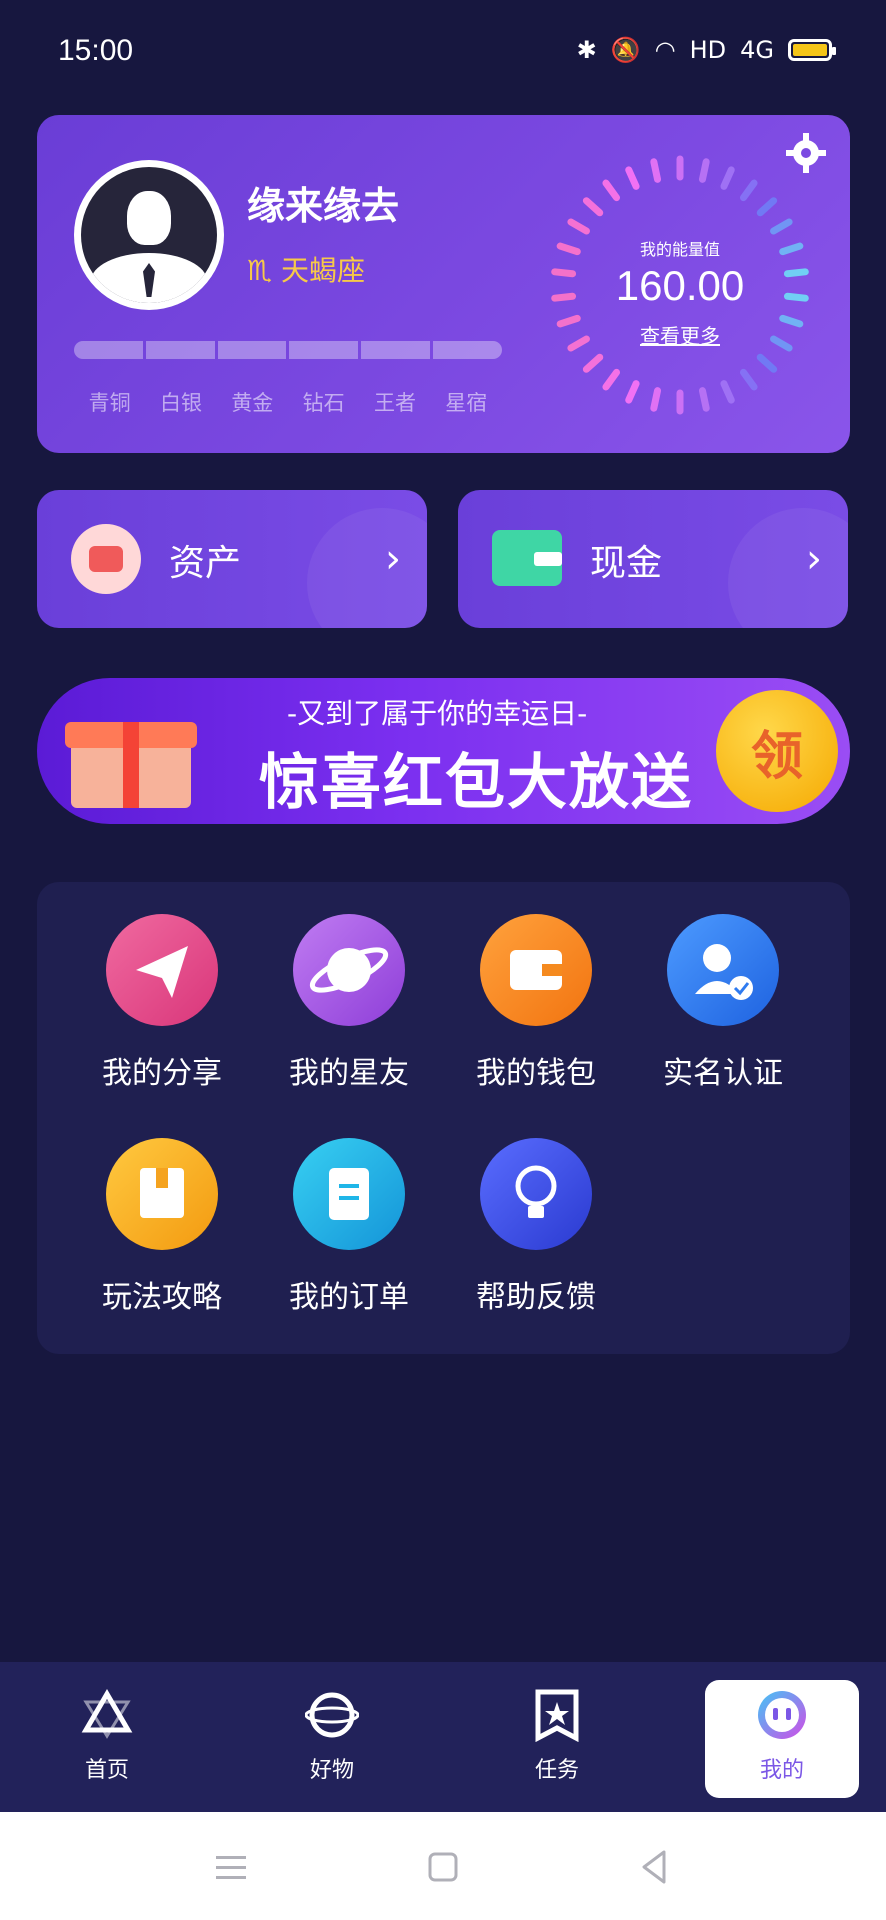 The width and height of the screenshot is (886, 1920). I want to click on menu-item-wallet: 我的钱包, so click(536, 1003).